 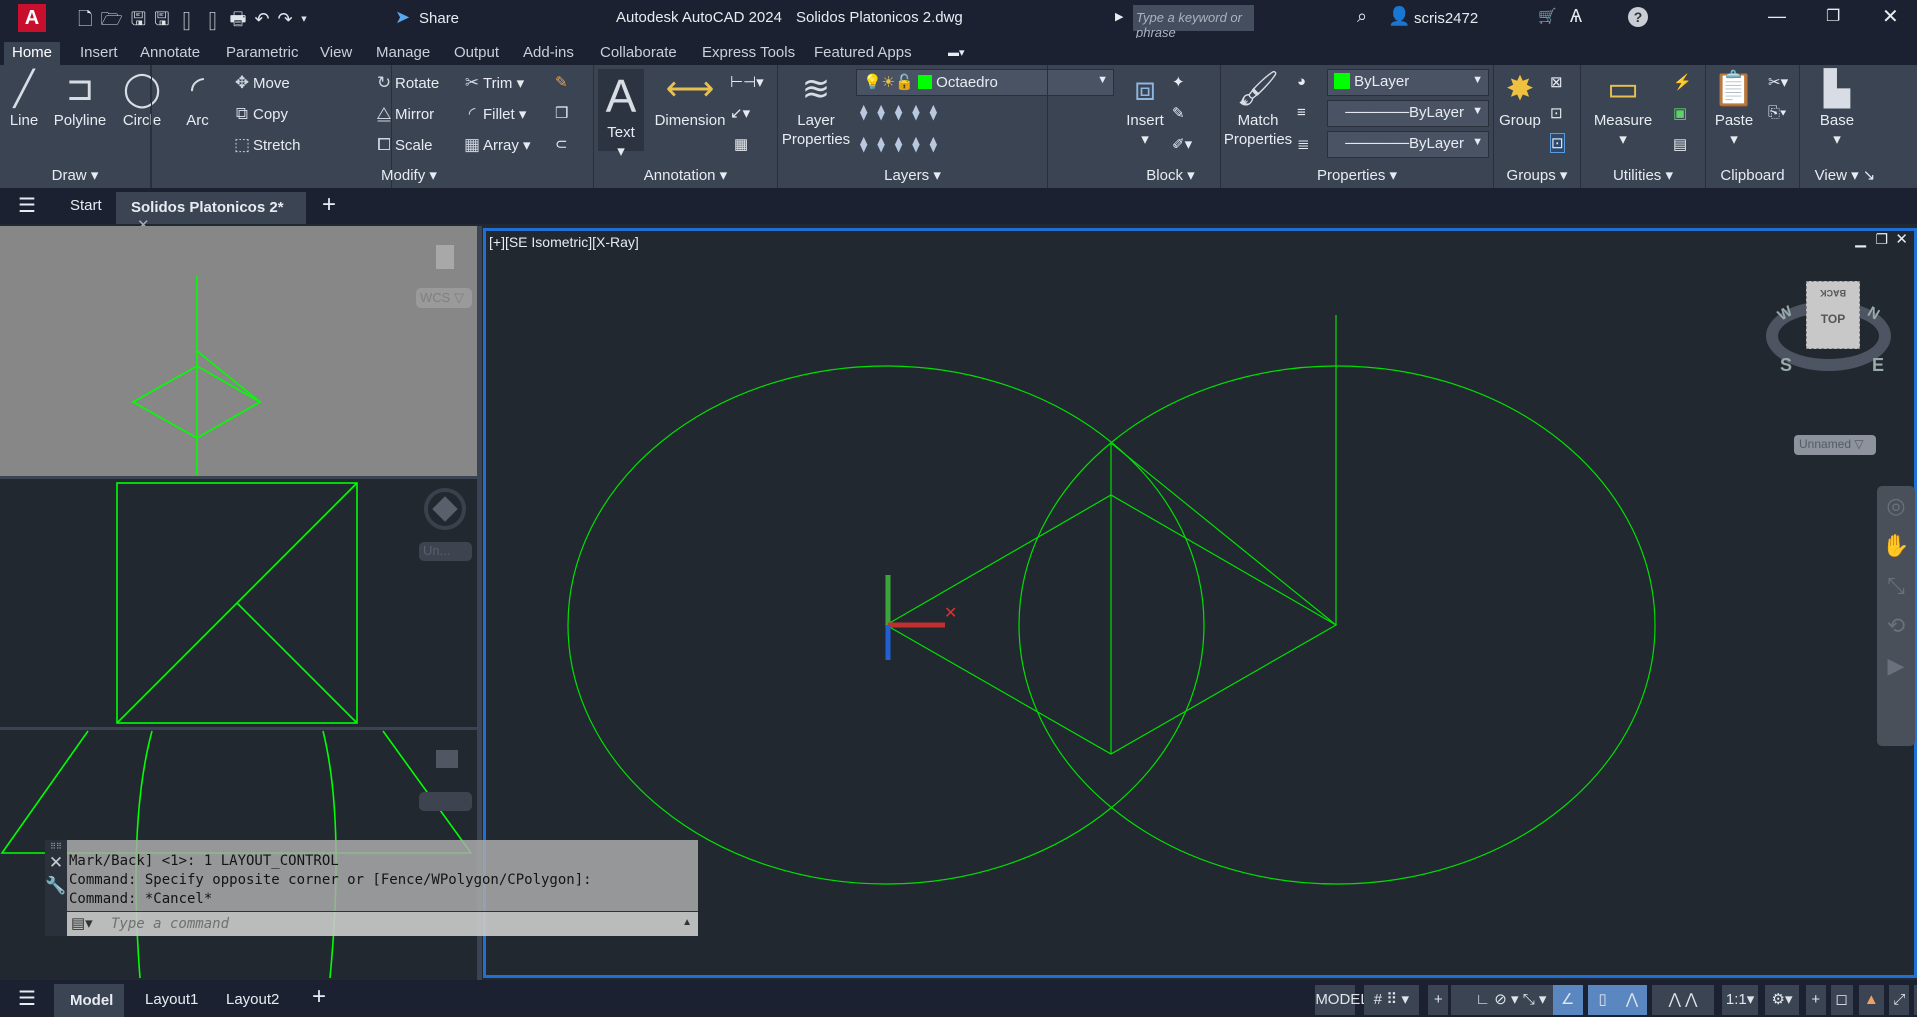 I want to click on polyline-button: ⊐ Polyline, so click(x=80, y=98).